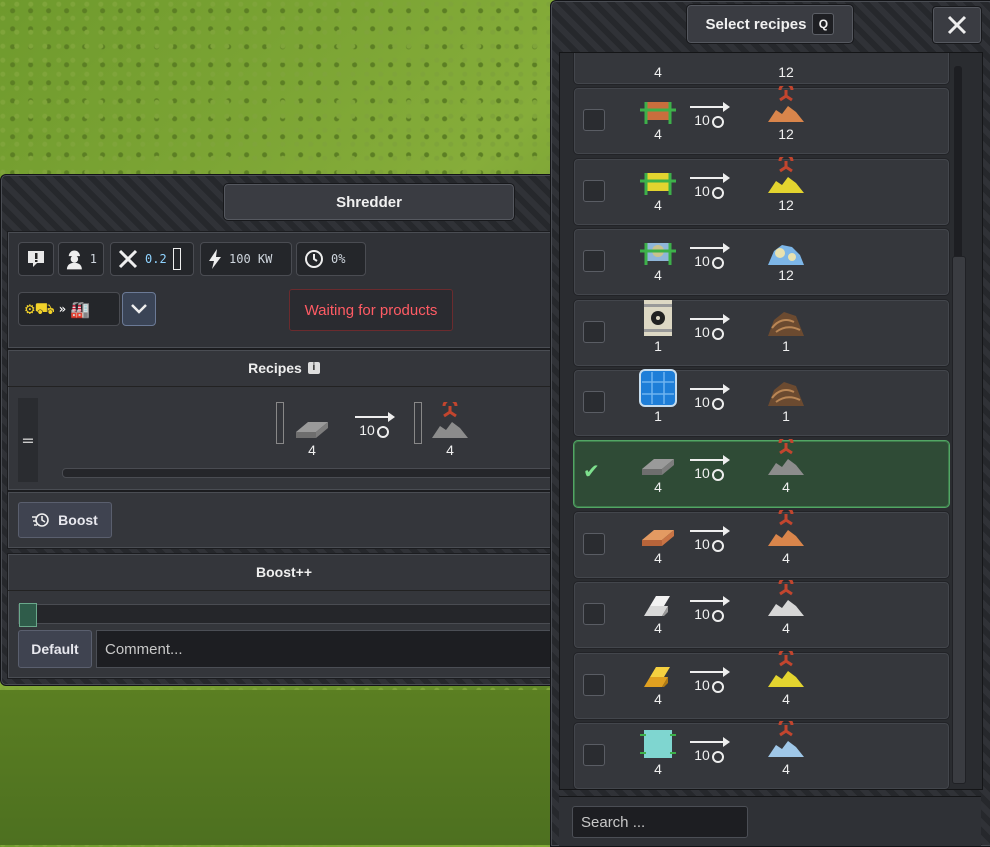  Describe the element at coordinates (28, 440) in the screenshot. I see `drag-handle: =` at that location.